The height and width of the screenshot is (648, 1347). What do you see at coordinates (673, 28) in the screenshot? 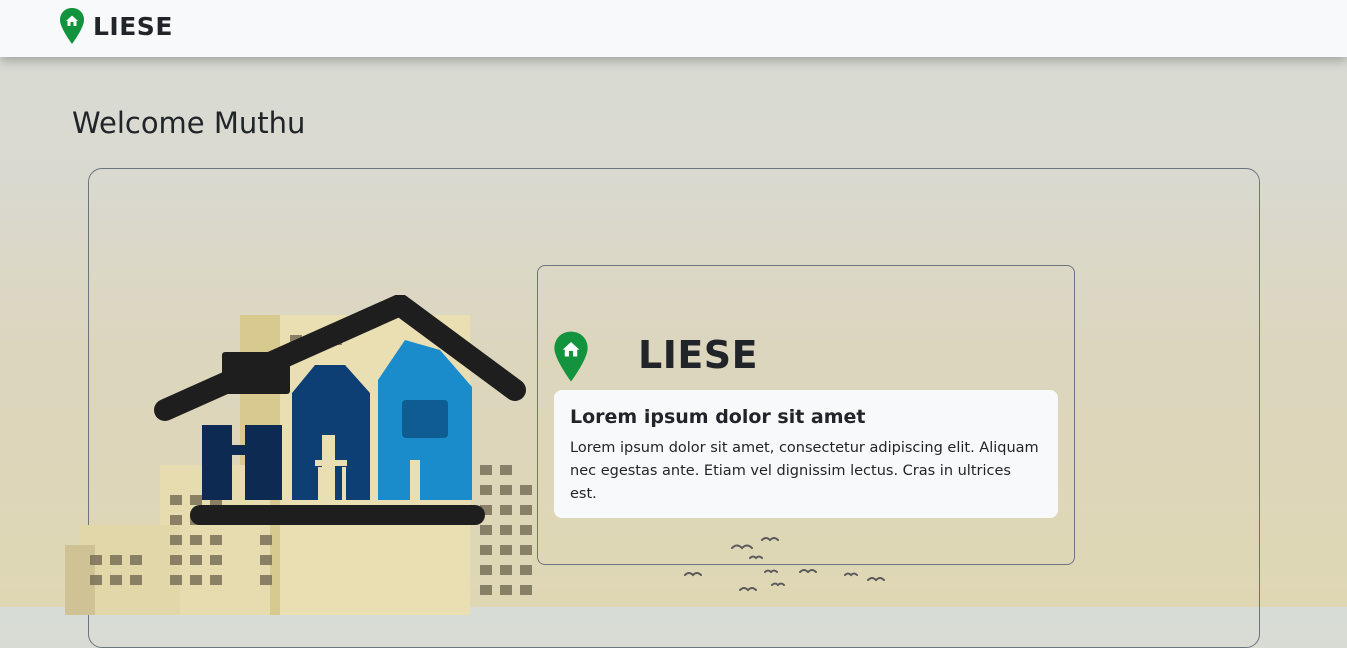
I see `navbar: LIESE` at bounding box center [673, 28].